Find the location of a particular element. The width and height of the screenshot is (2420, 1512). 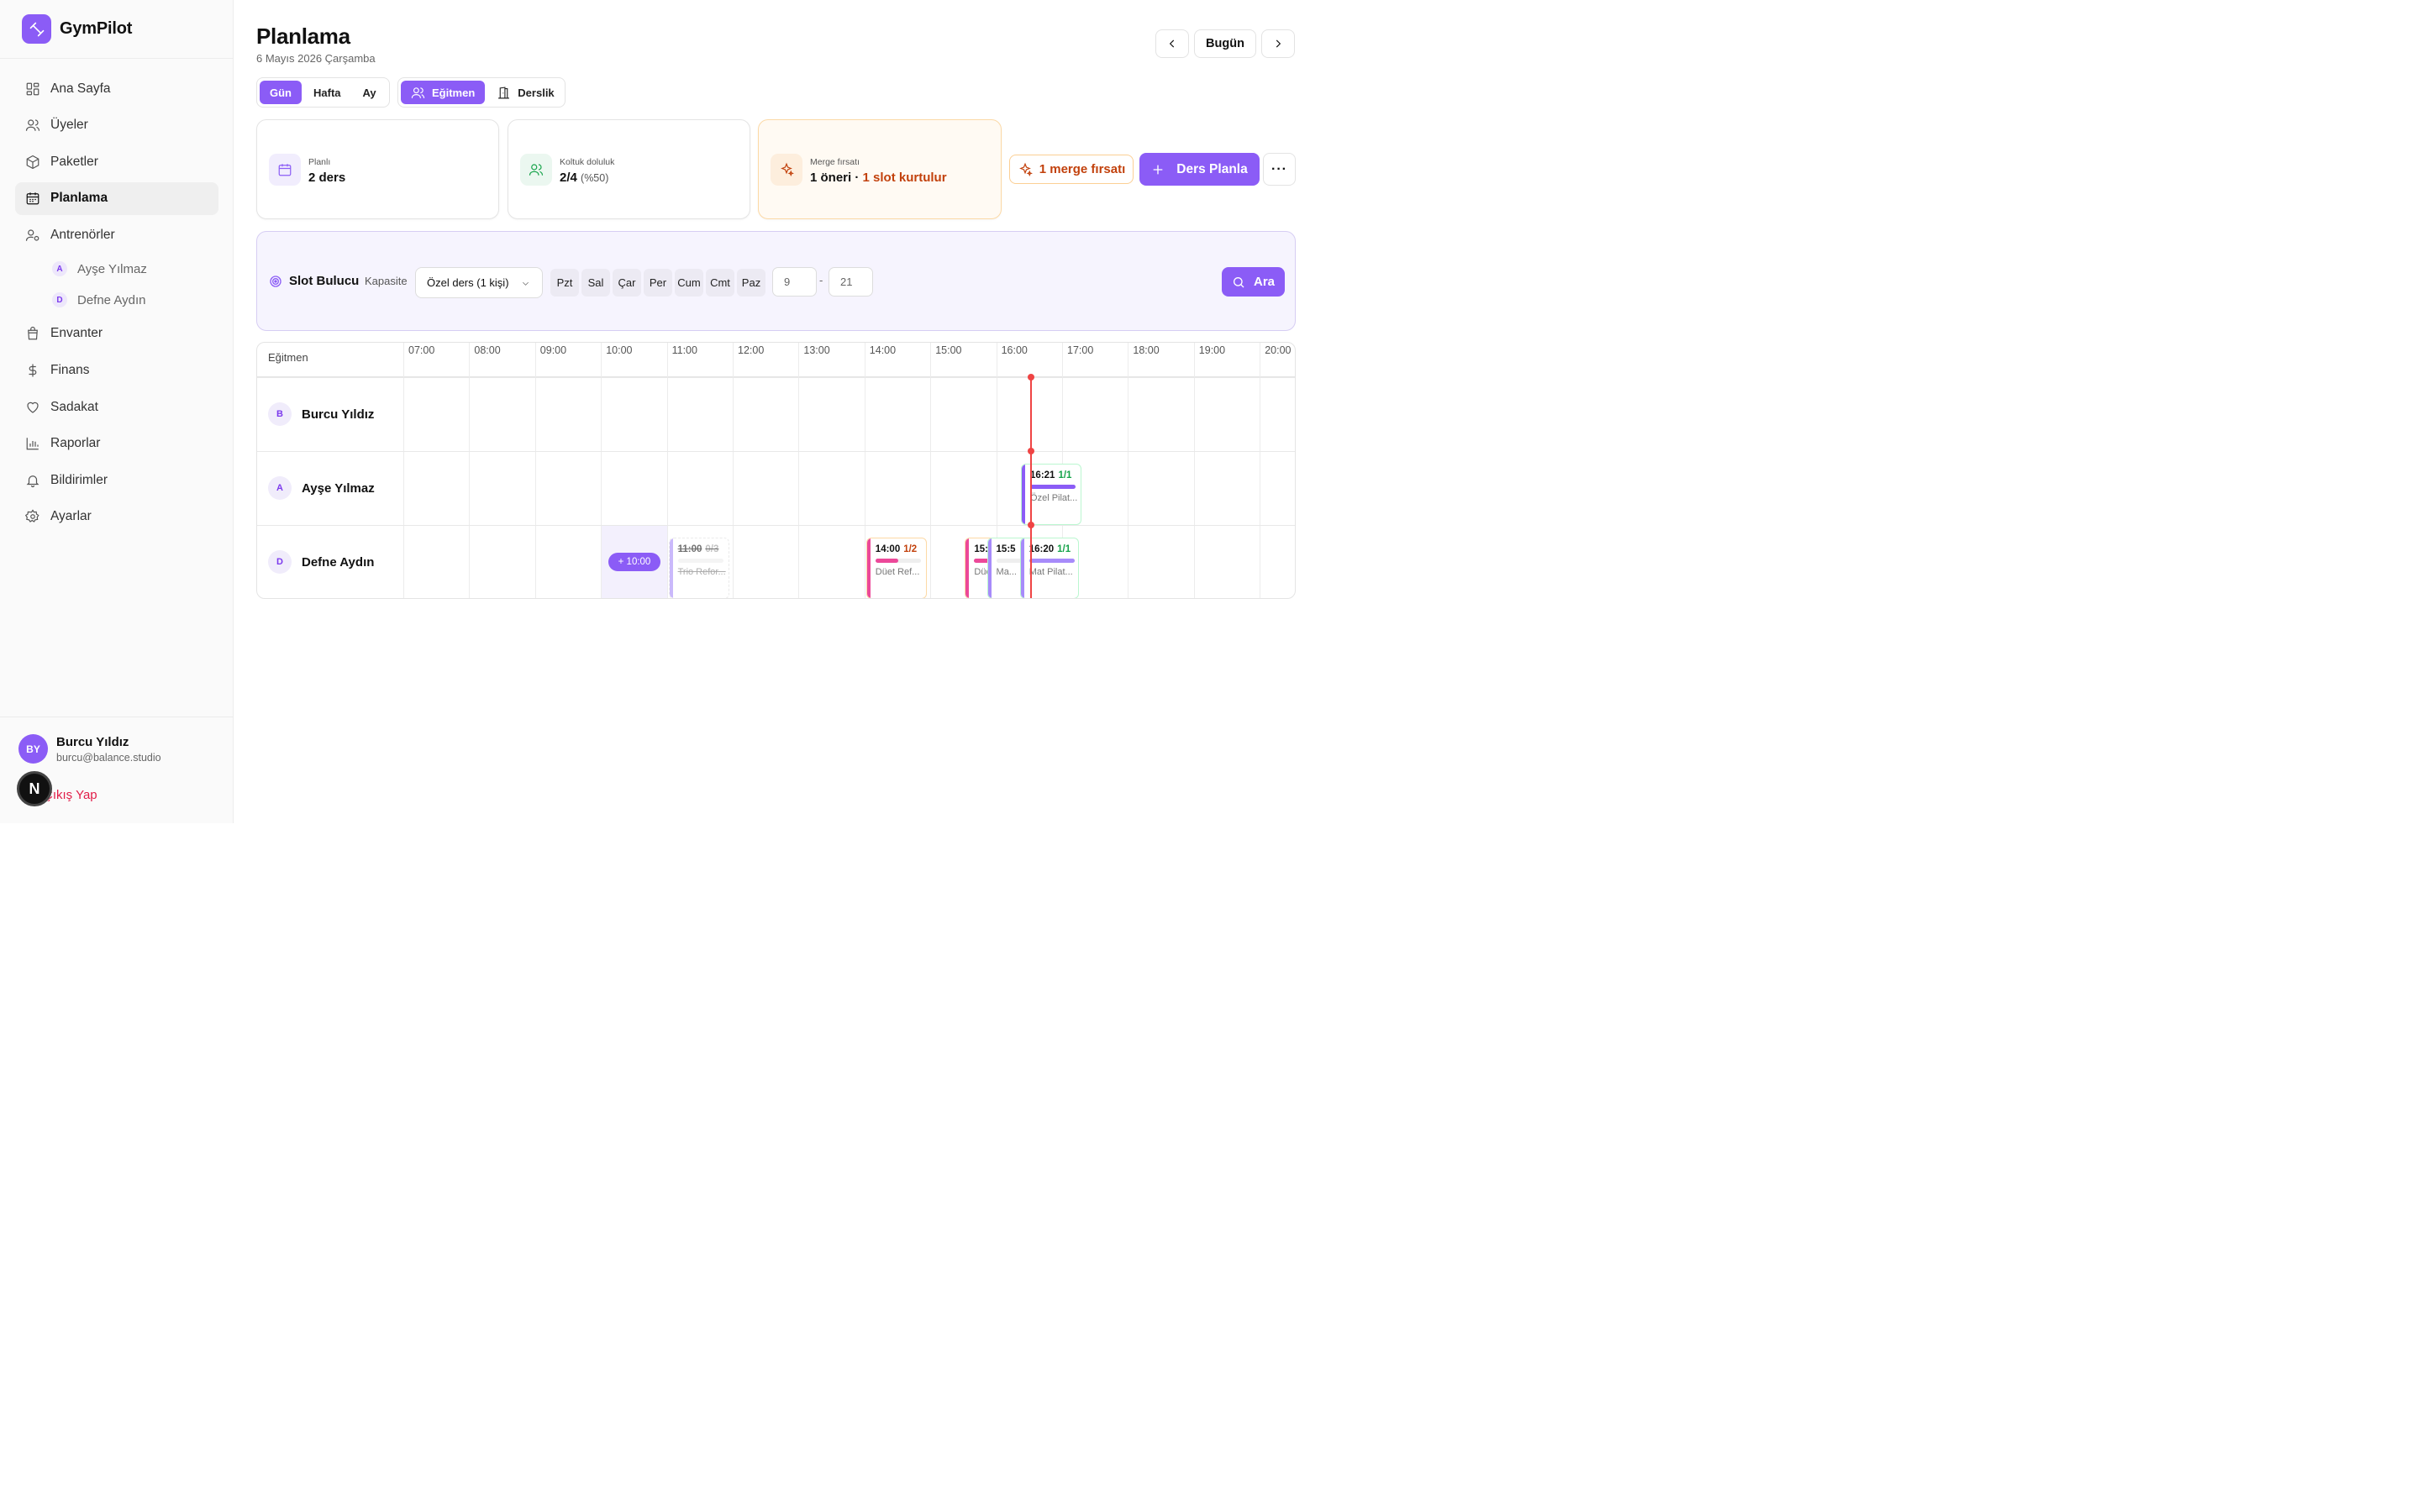

plan-lesson-button: Ders Planla is located at coordinates (1199, 169).